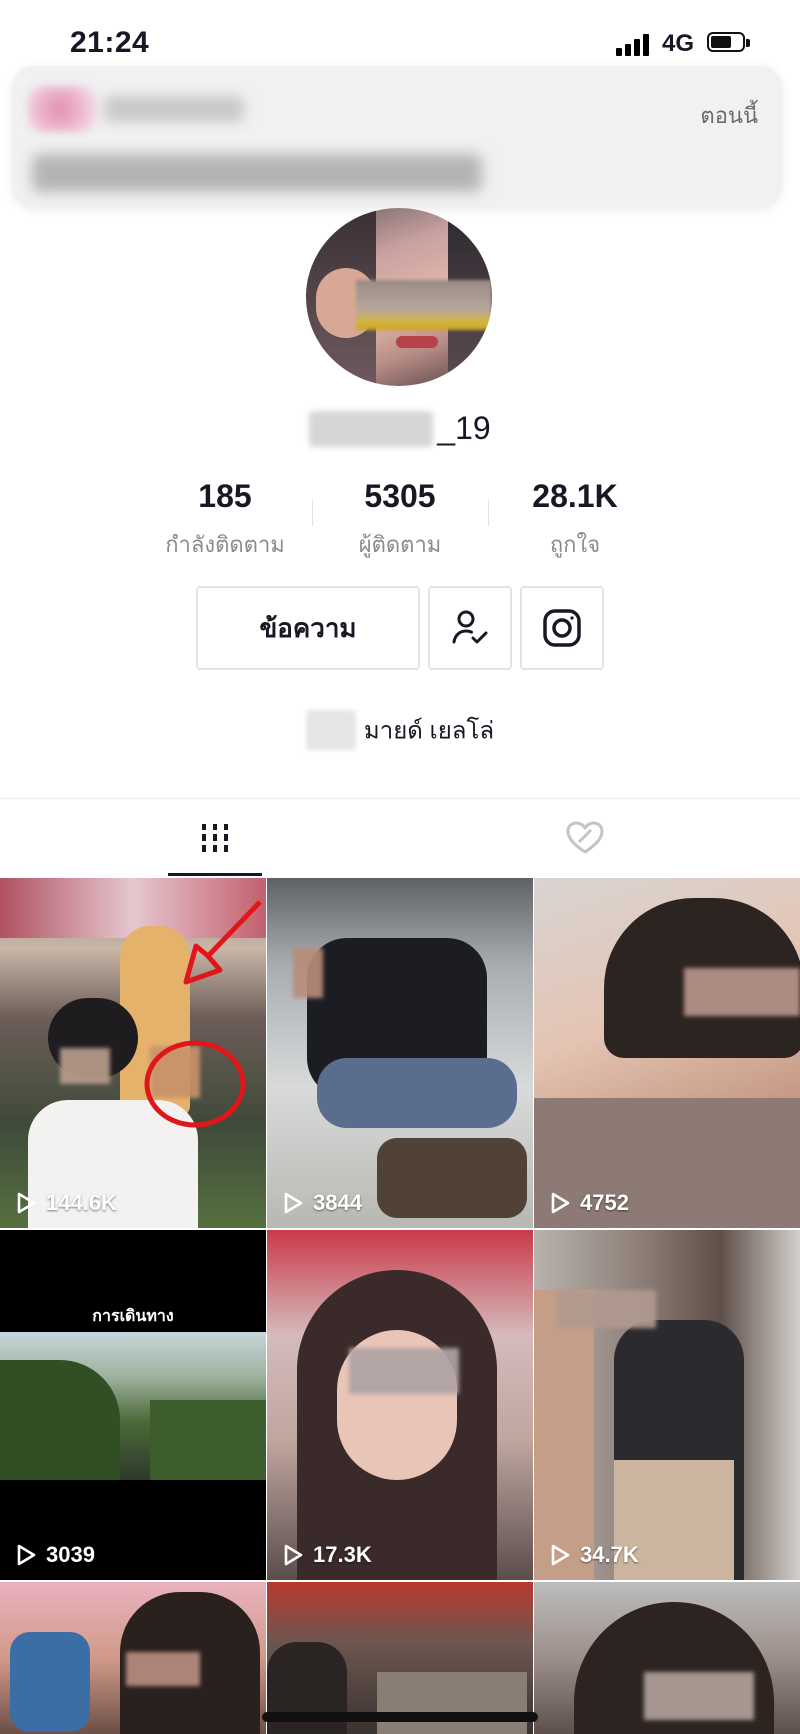 Image resolution: width=800 pixels, height=1734 pixels. What do you see at coordinates (133, 1405) in the screenshot?
I see `video-thumbnail-4: การเดินทาง 3039` at bounding box center [133, 1405].